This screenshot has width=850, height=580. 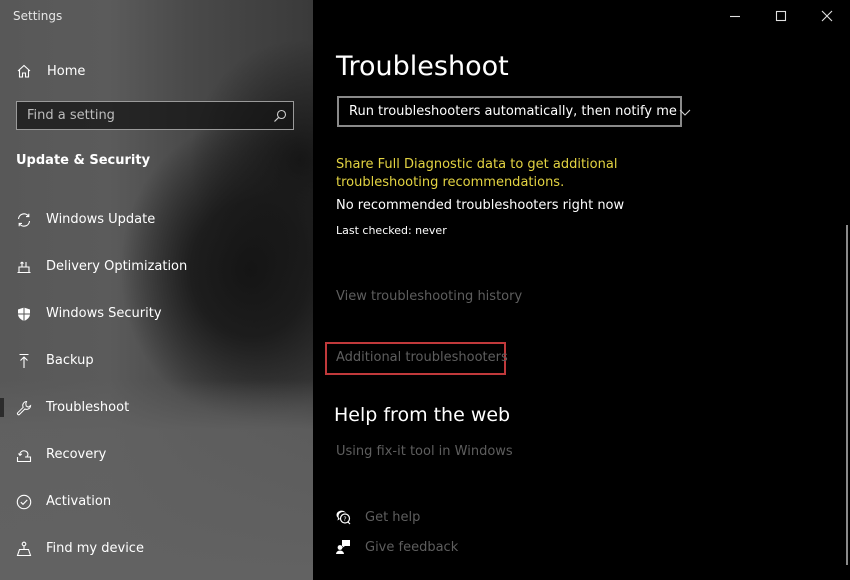 What do you see at coordinates (343, 547) in the screenshot?
I see `feedback-icon` at bounding box center [343, 547].